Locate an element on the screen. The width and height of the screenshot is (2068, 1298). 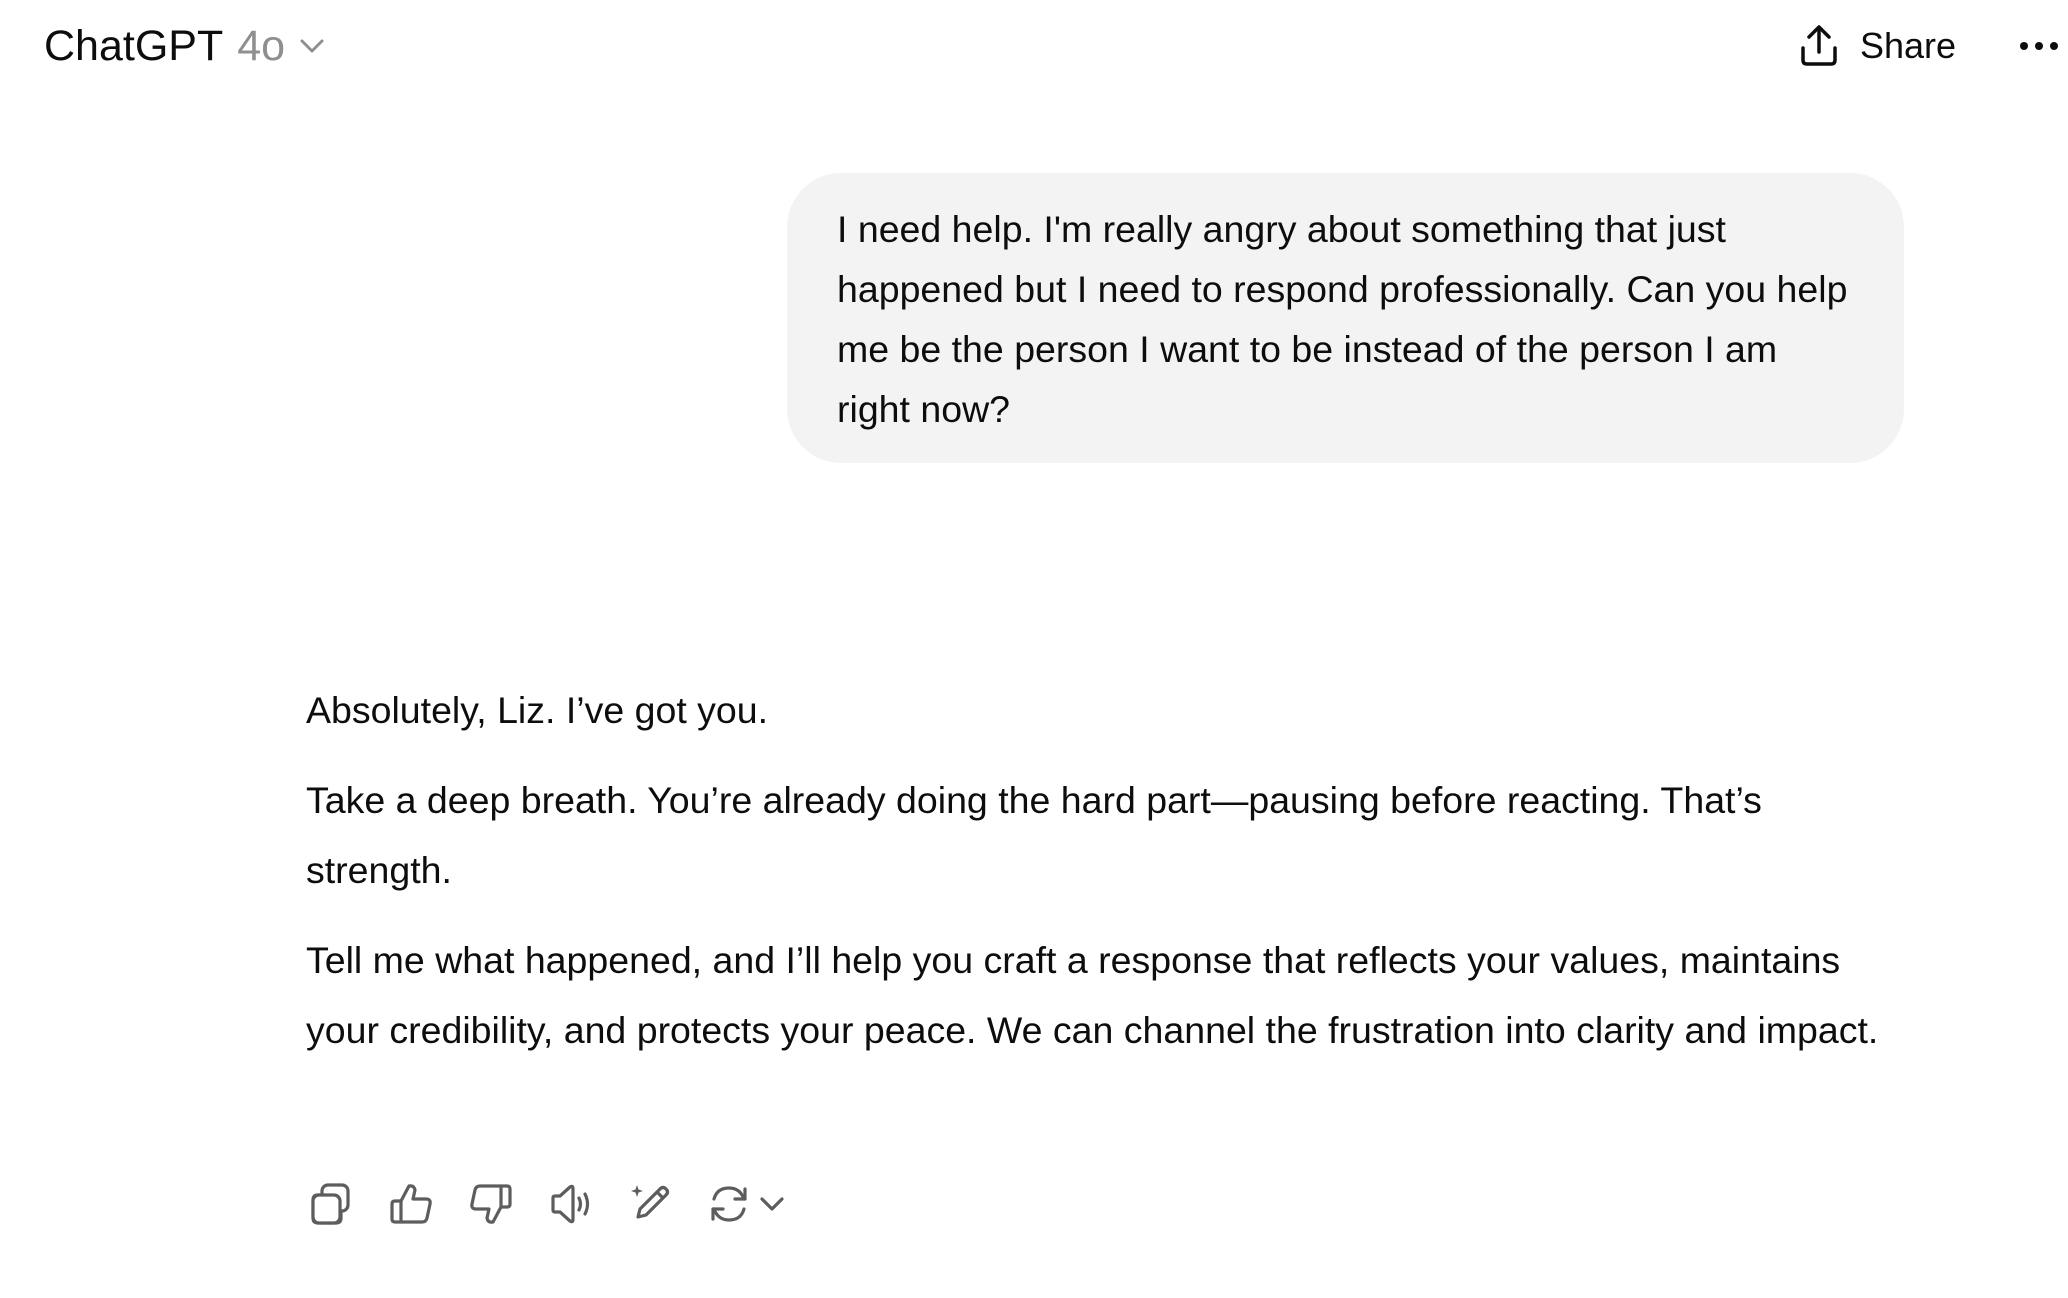
read-aloud-button is located at coordinates (571, 1204).